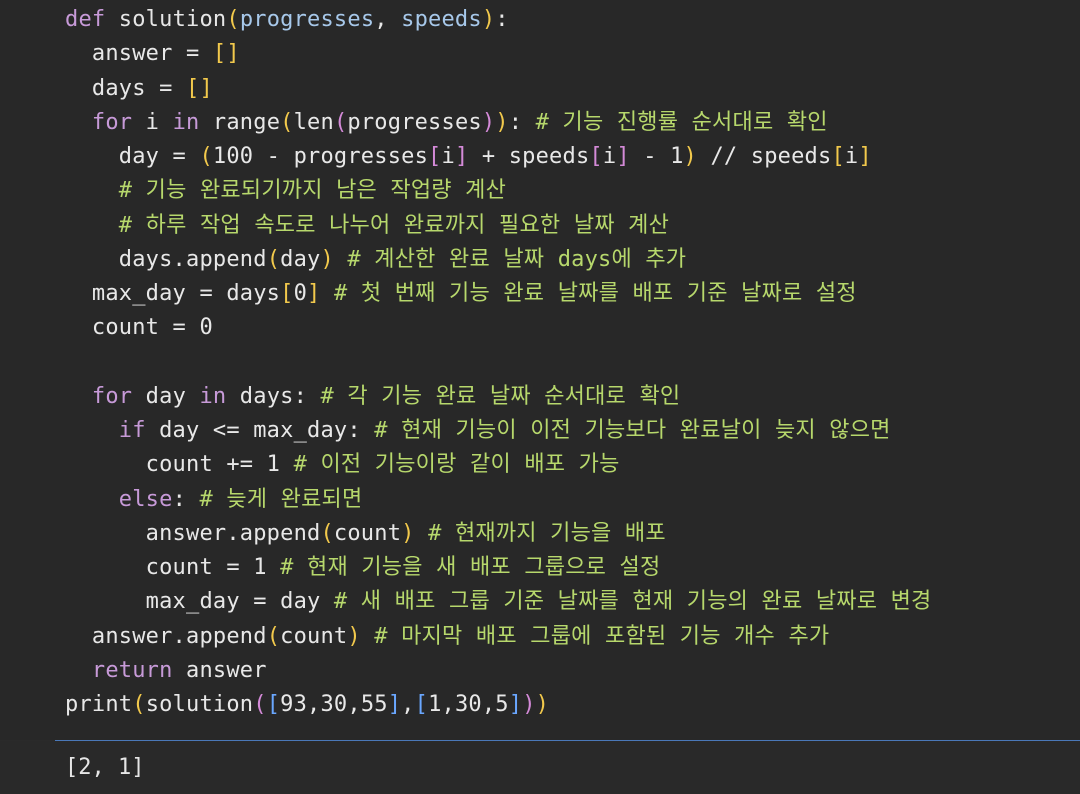 This screenshot has height=794, width=1080. I want to click on code-token: # 계산한 완료 날짜 days에 추가, so click(517, 259).